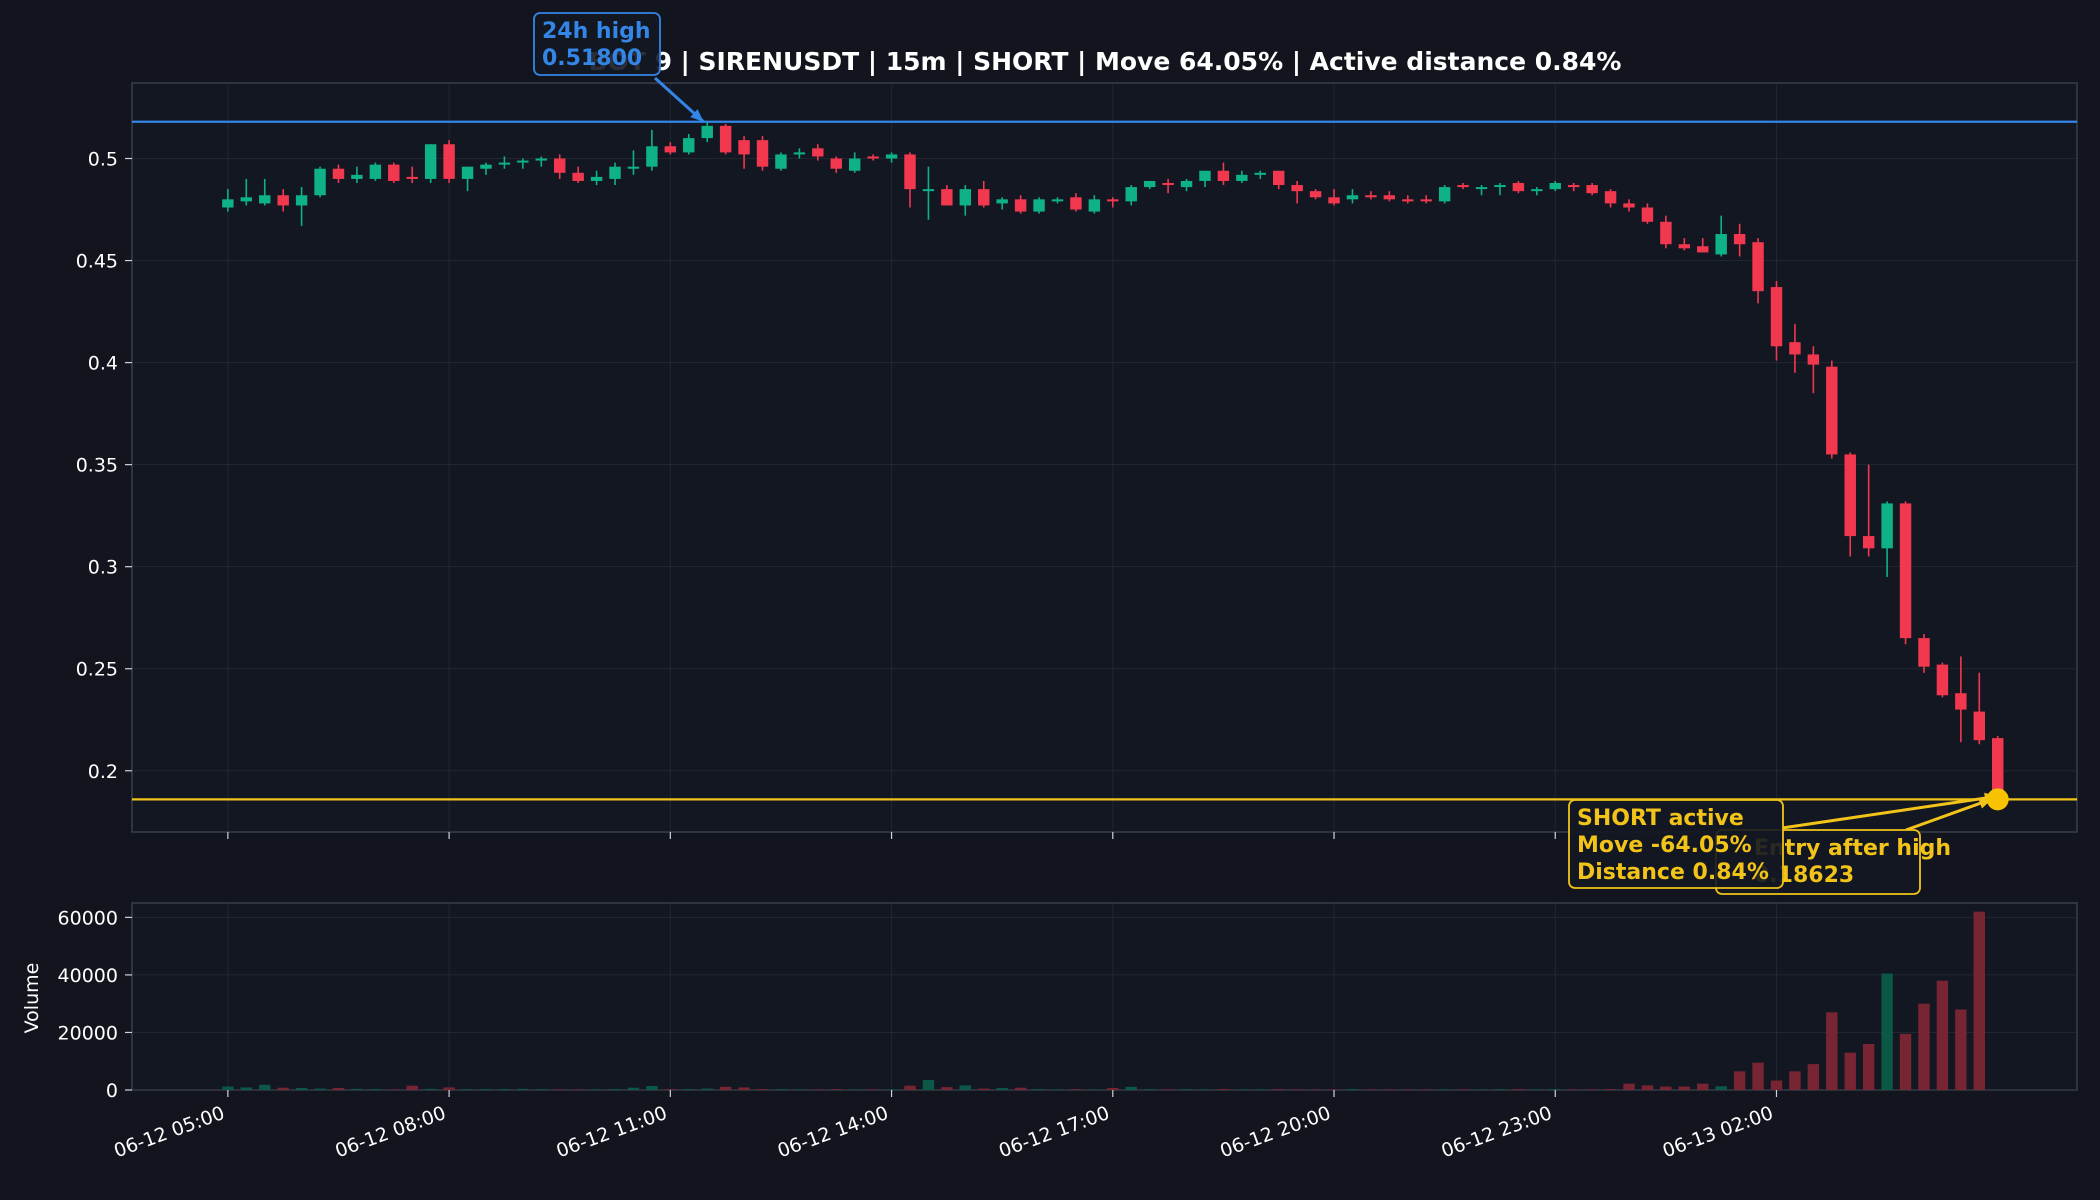 Image resolution: width=2100 pixels, height=1200 pixels. Describe the element at coordinates (32, 998) in the screenshot. I see `volume-axis-label: Volume` at that location.